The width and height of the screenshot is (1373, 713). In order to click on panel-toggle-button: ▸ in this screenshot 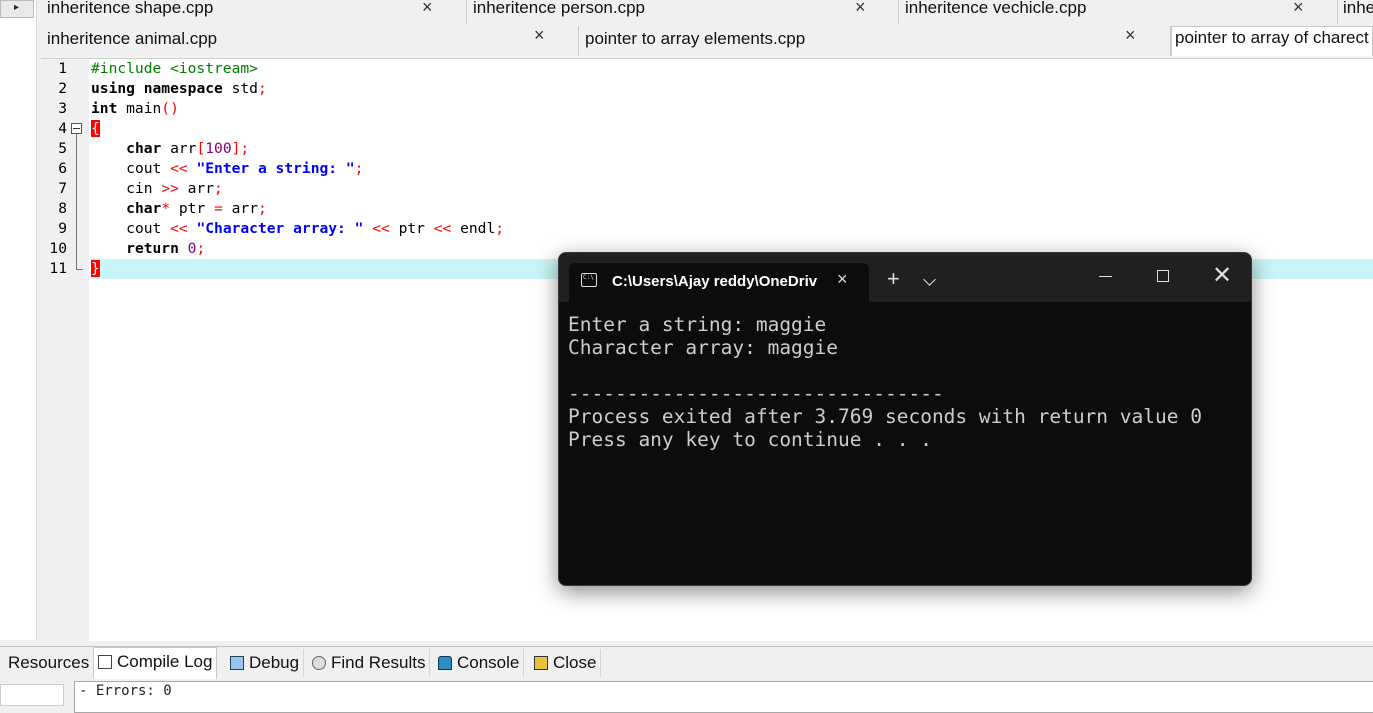, I will do `click(17, 9)`.